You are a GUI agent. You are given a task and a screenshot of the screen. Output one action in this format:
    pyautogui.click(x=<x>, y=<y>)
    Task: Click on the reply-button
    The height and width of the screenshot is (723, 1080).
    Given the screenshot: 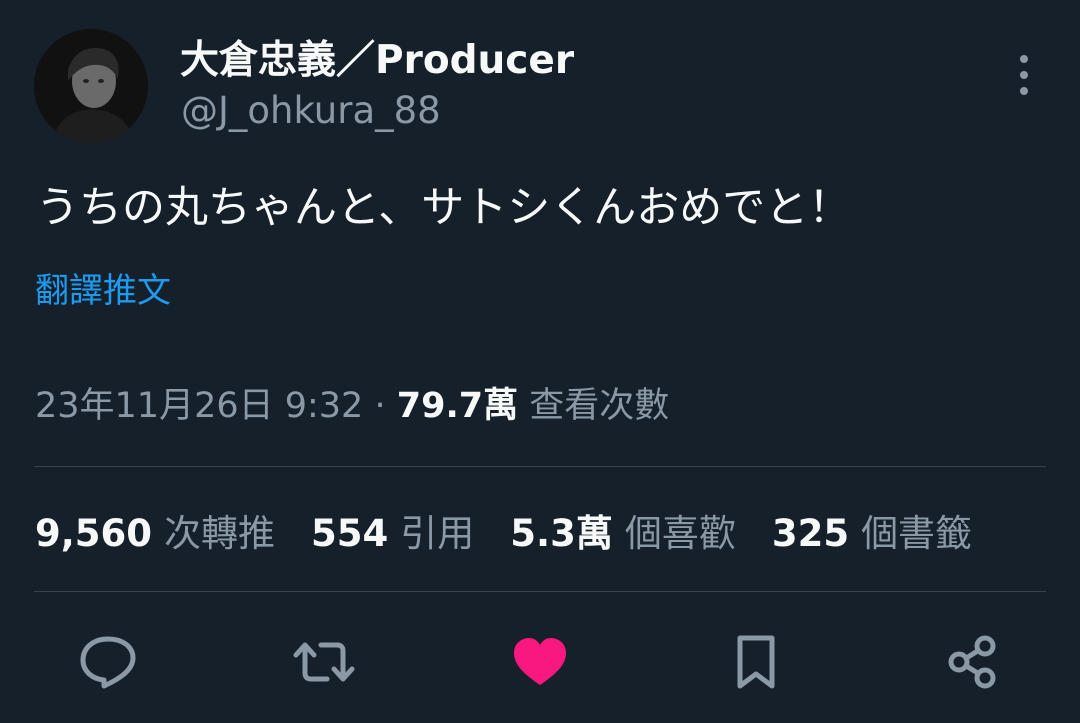 What is the action you would take?
    pyautogui.click(x=108, y=662)
    